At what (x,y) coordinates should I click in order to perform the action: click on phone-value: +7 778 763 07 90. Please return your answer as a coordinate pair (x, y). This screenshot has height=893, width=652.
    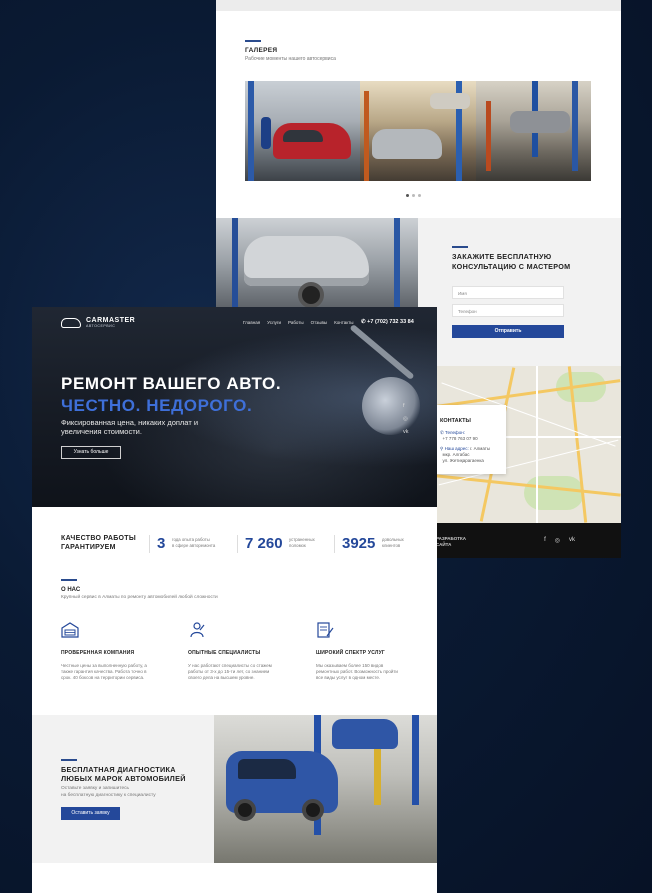
    Looking at the image, I should click on (460, 438).